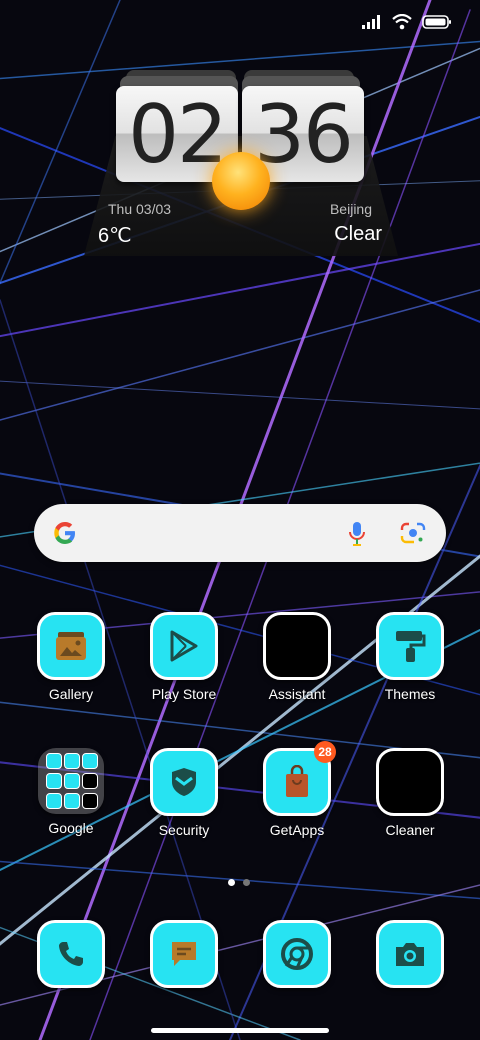 The image size is (480, 1040). I want to click on wifi-icon, so click(402, 22).